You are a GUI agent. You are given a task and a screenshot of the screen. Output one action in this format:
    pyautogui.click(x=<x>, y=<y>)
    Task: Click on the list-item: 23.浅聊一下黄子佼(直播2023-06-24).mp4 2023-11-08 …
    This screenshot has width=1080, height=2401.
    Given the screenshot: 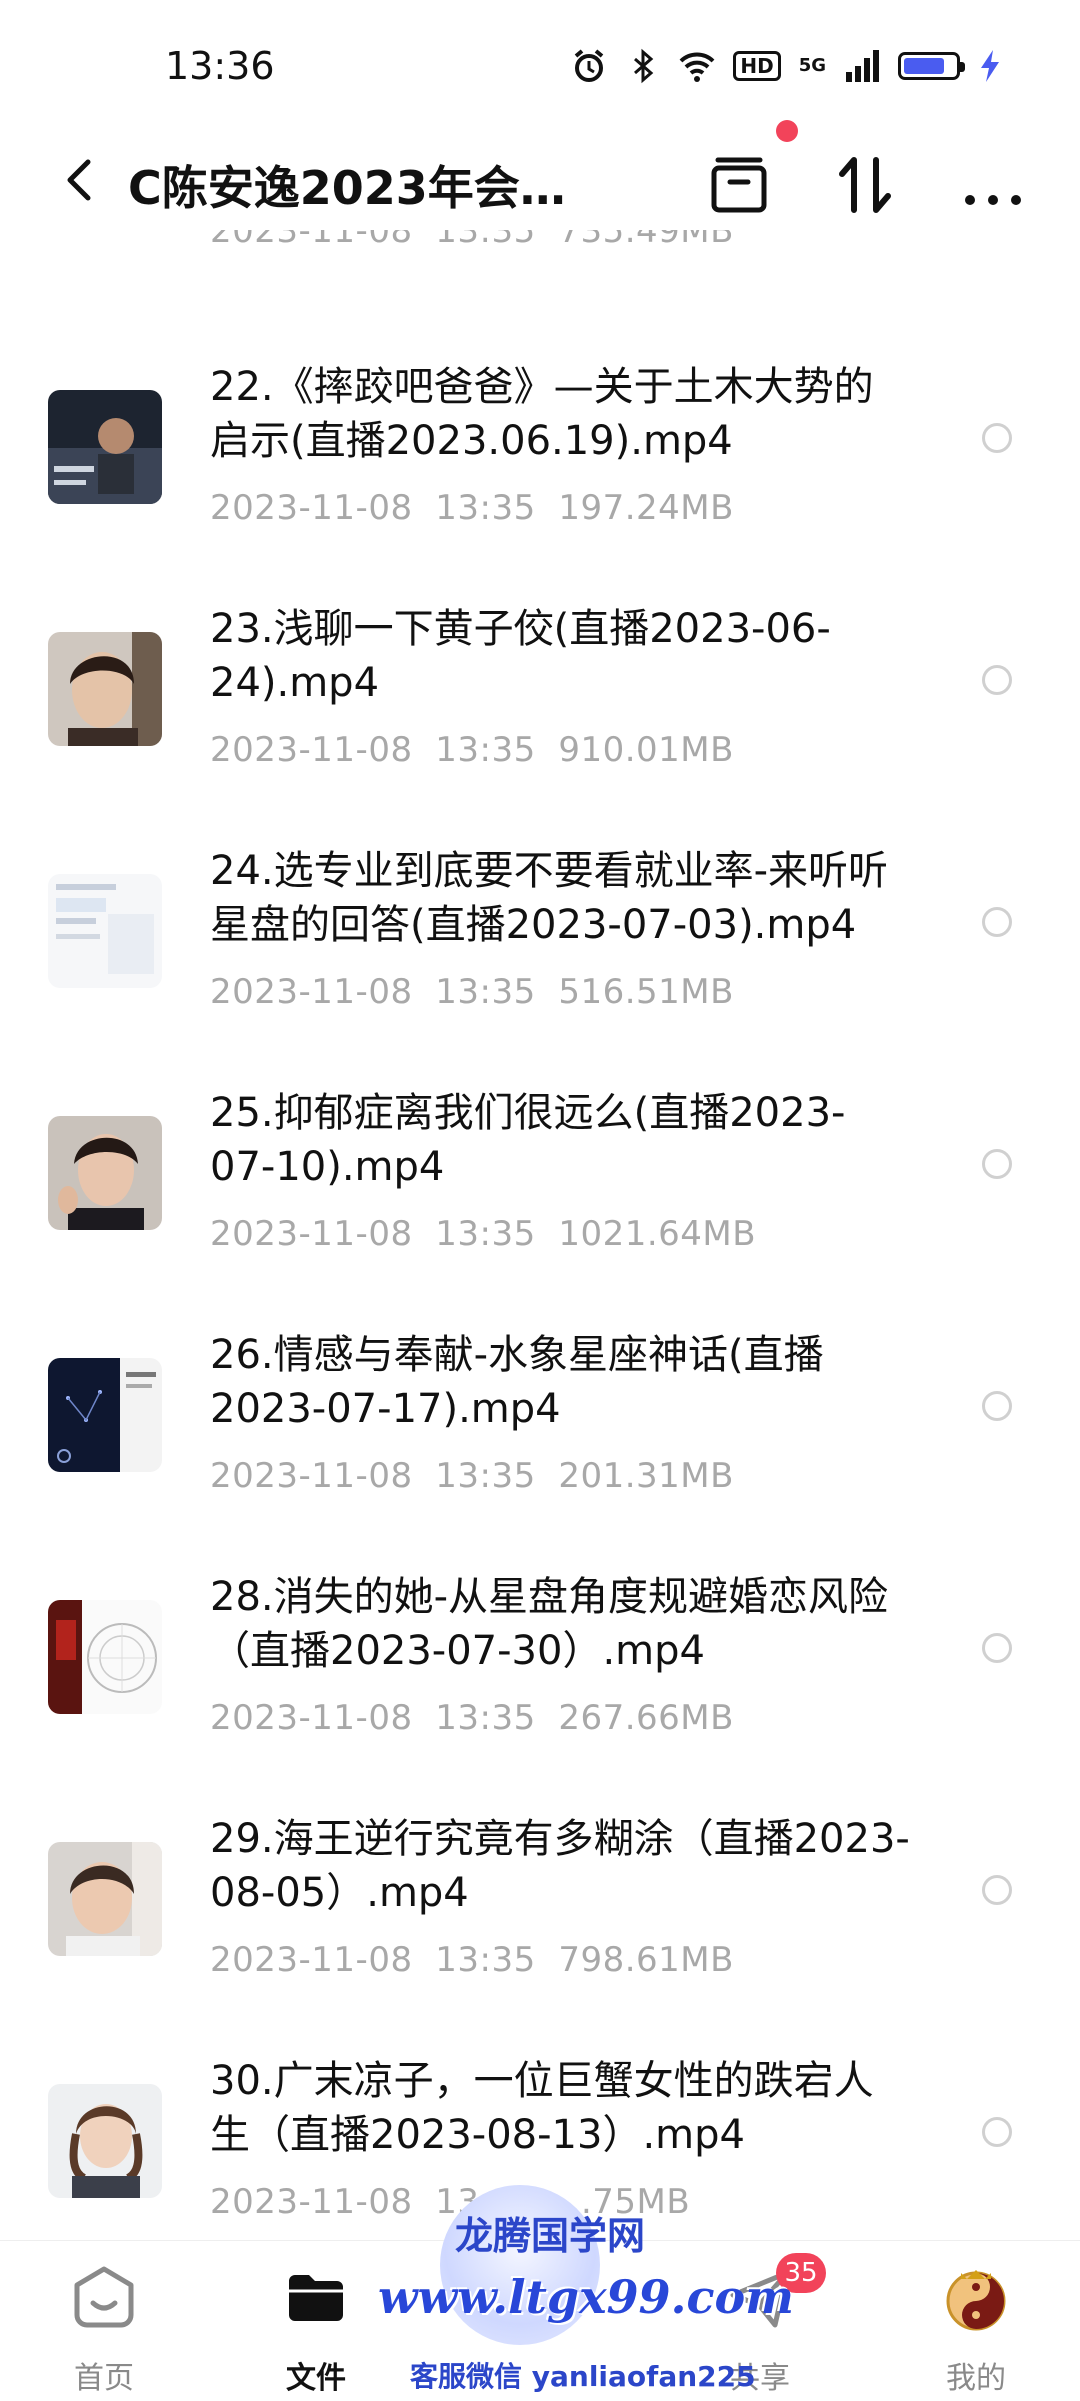 What is the action you would take?
    pyautogui.click(x=540, y=723)
    